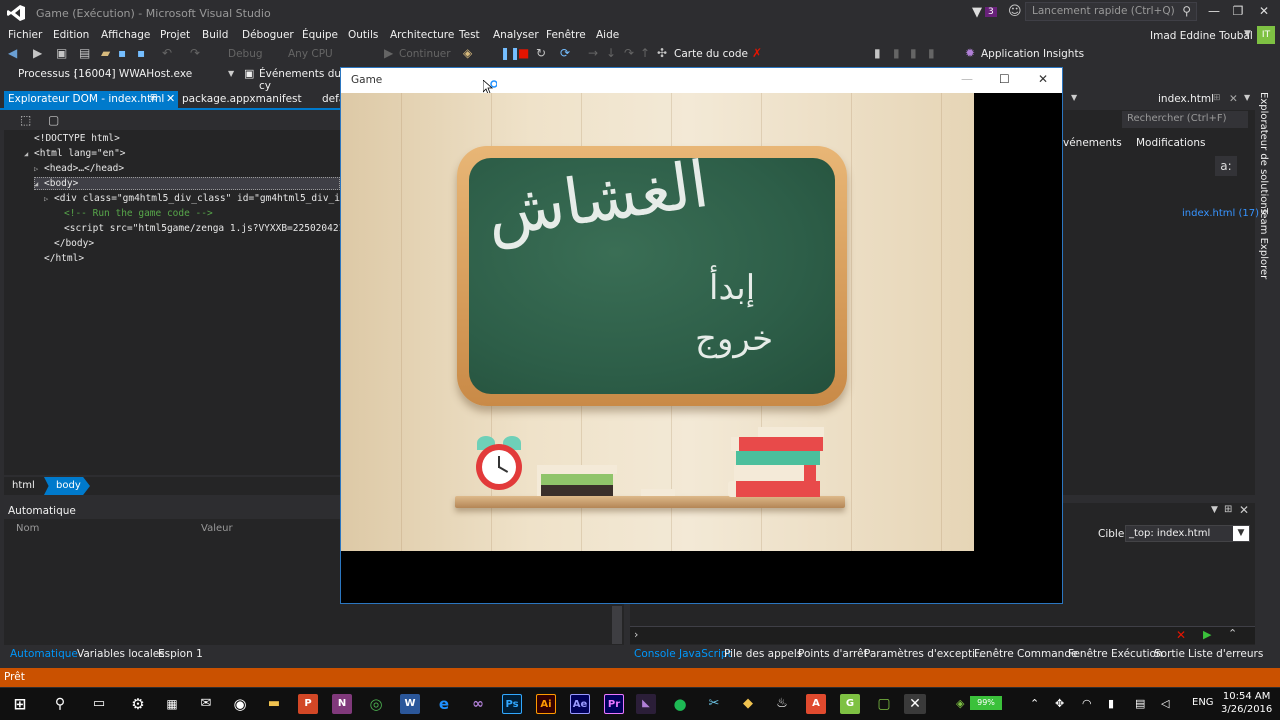 Image resolution: width=1280 pixels, height=720 pixels. What do you see at coordinates (180, 654) in the screenshot?
I see `tab-watch-1: Espion 1` at bounding box center [180, 654].